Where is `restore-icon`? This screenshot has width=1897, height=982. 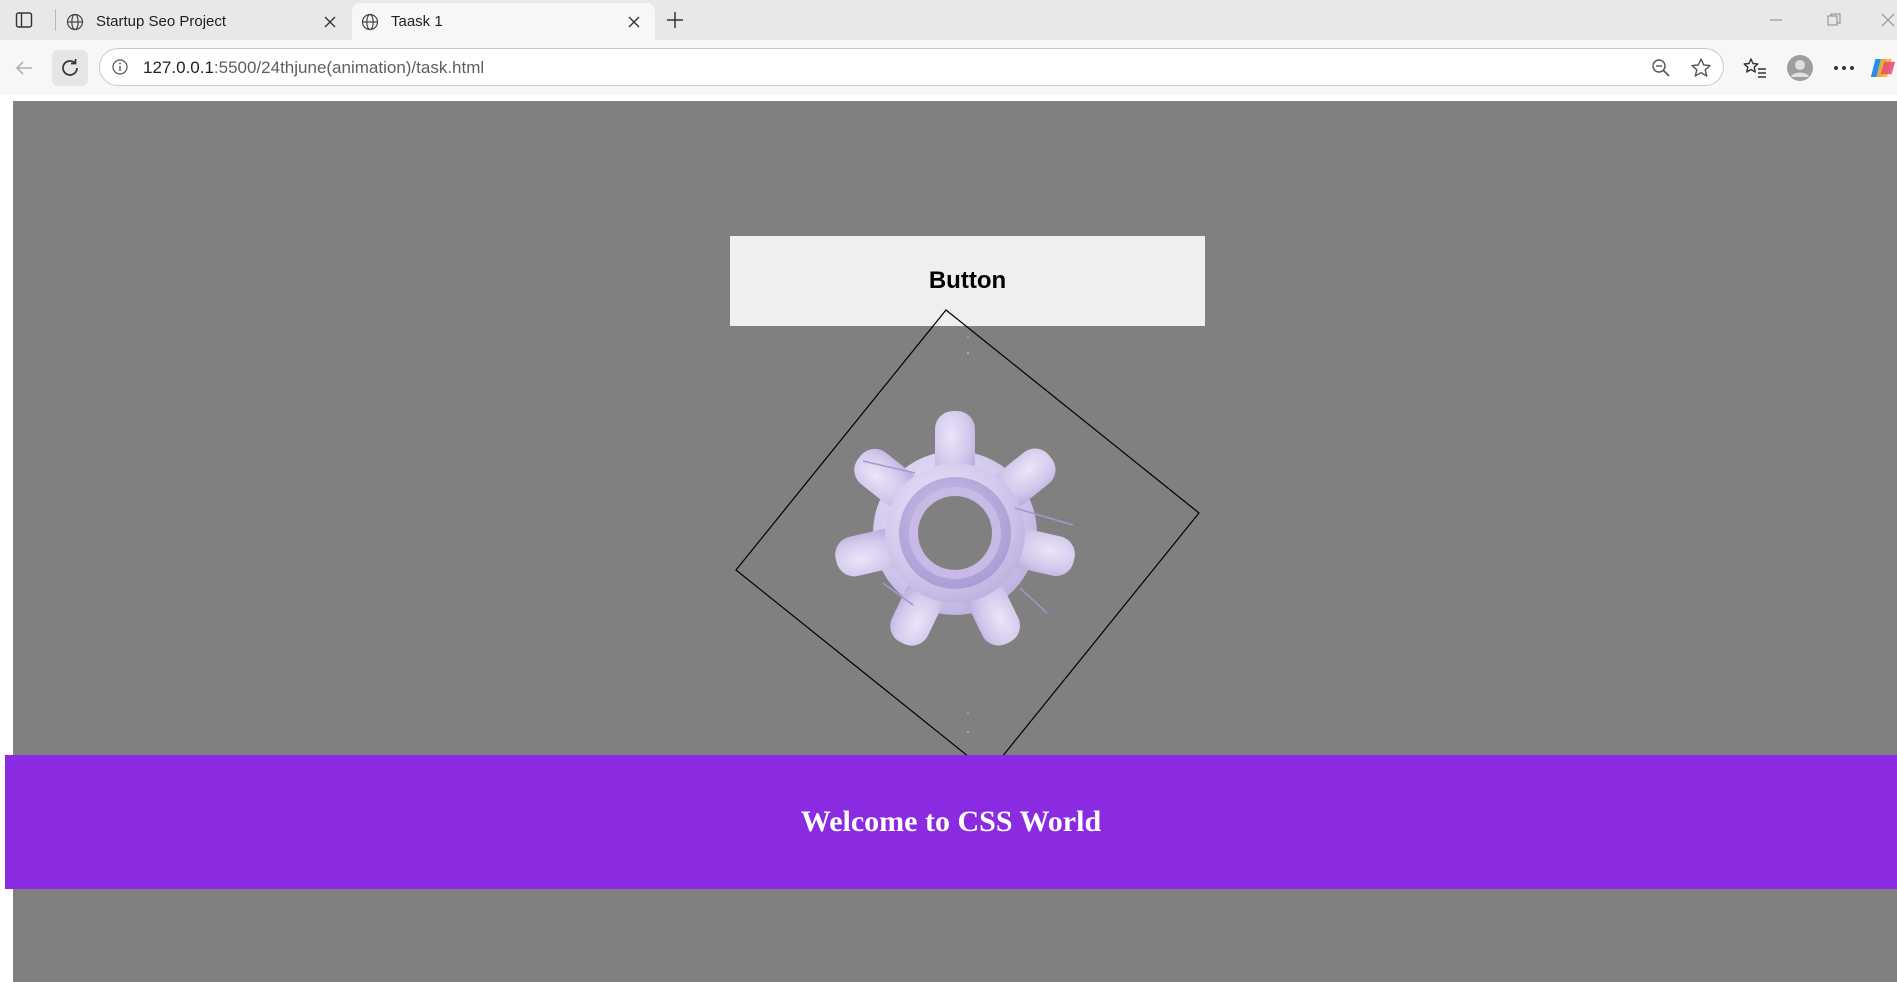 restore-icon is located at coordinates (1834, 20).